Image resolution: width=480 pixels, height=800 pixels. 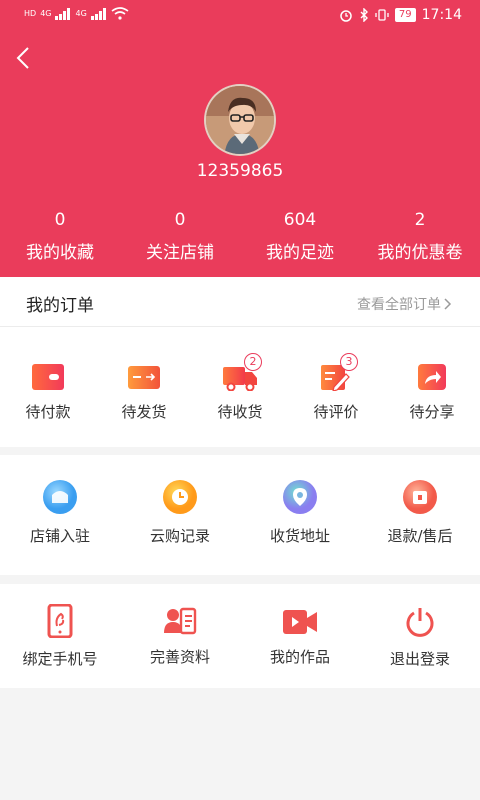 What do you see at coordinates (60, 235) in the screenshot?
I see `stat-favorites: 0 我的收藏` at bounding box center [60, 235].